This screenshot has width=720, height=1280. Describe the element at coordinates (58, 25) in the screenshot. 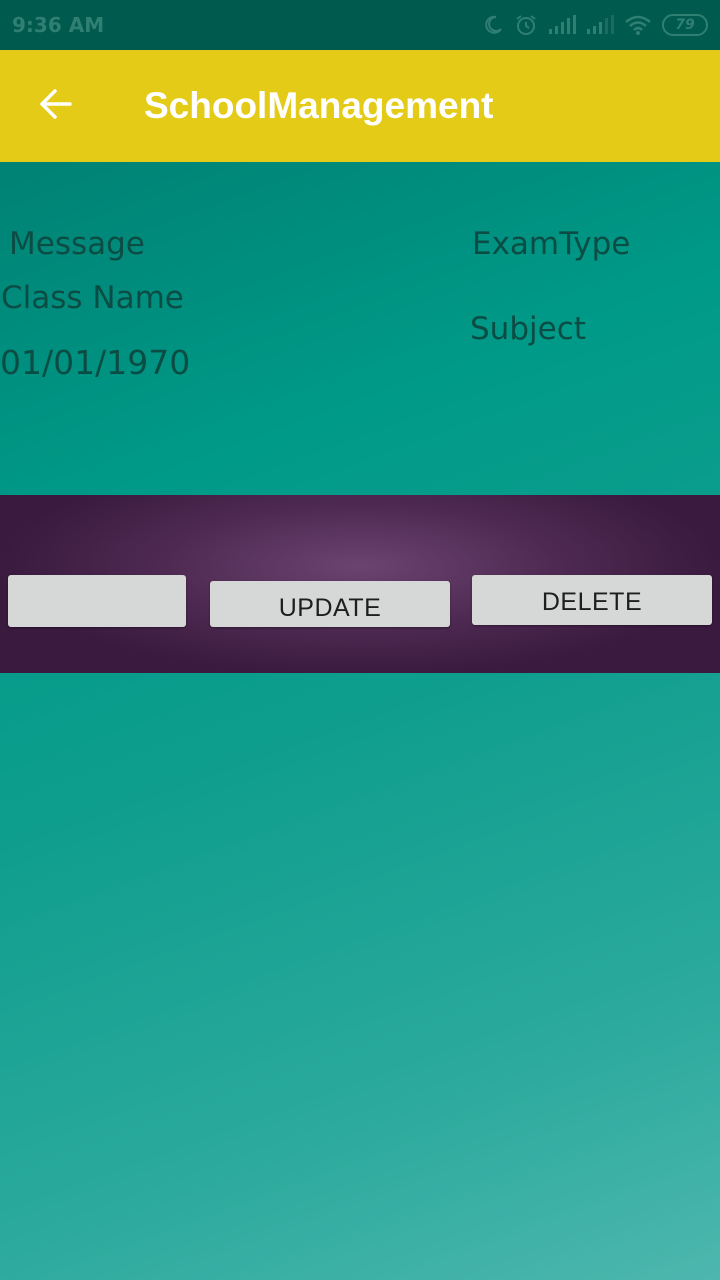

I see `status-time: 9:36 AM` at that location.